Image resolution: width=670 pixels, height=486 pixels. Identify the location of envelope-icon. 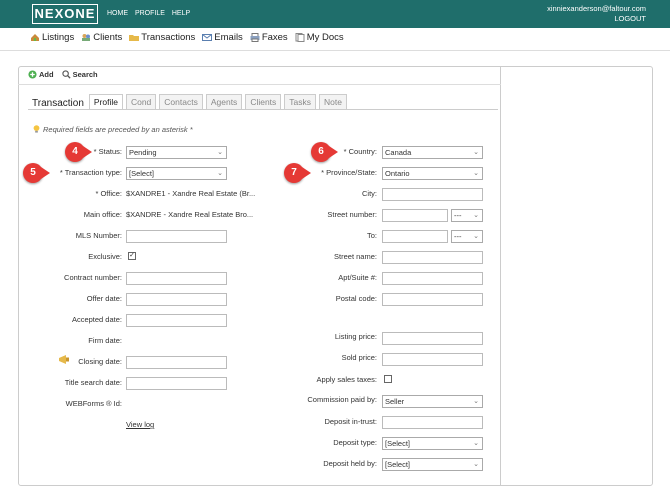
(207, 37).